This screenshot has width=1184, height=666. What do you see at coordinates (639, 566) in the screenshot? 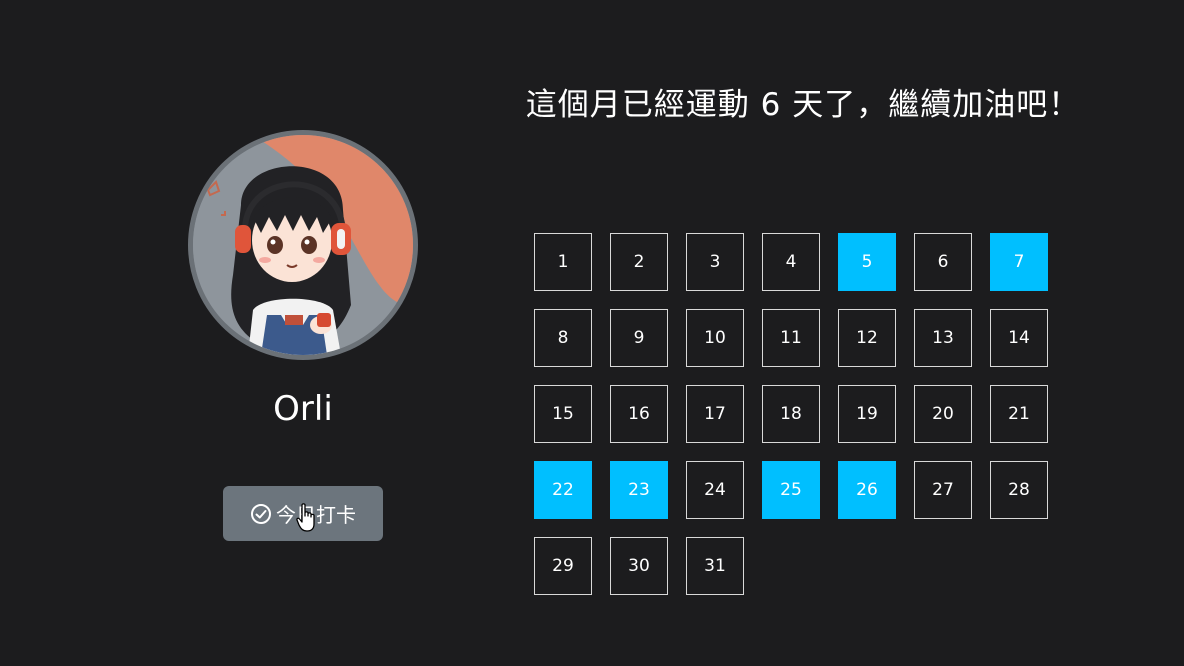
I see `calendar-day: 30` at bounding box center [639, 566].